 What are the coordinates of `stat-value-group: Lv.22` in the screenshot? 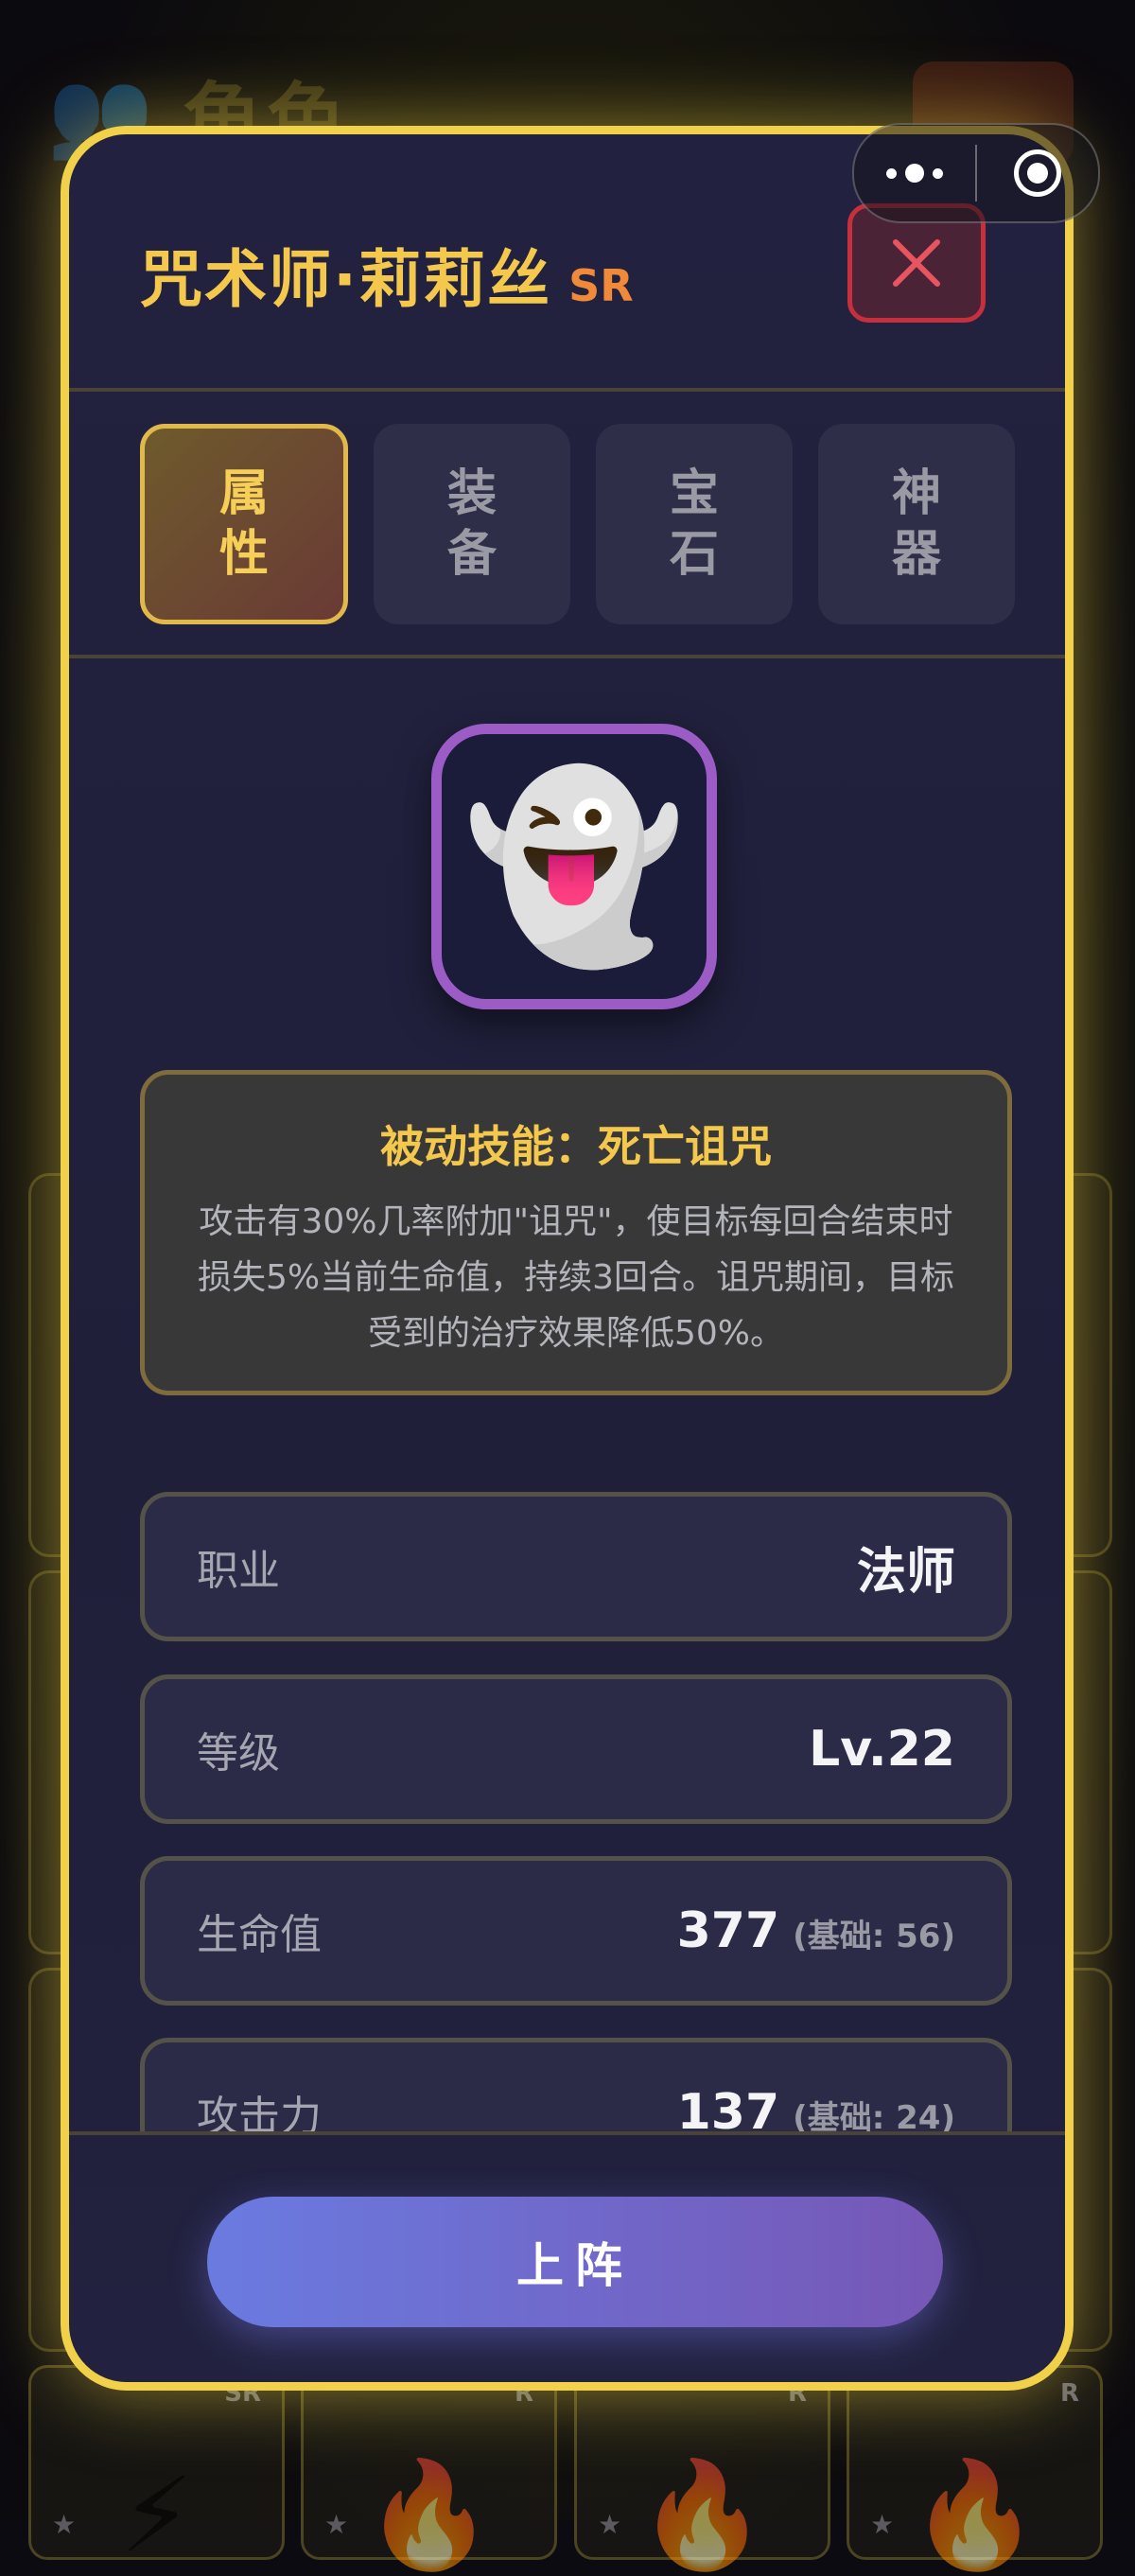 It's located at (882, 1749).